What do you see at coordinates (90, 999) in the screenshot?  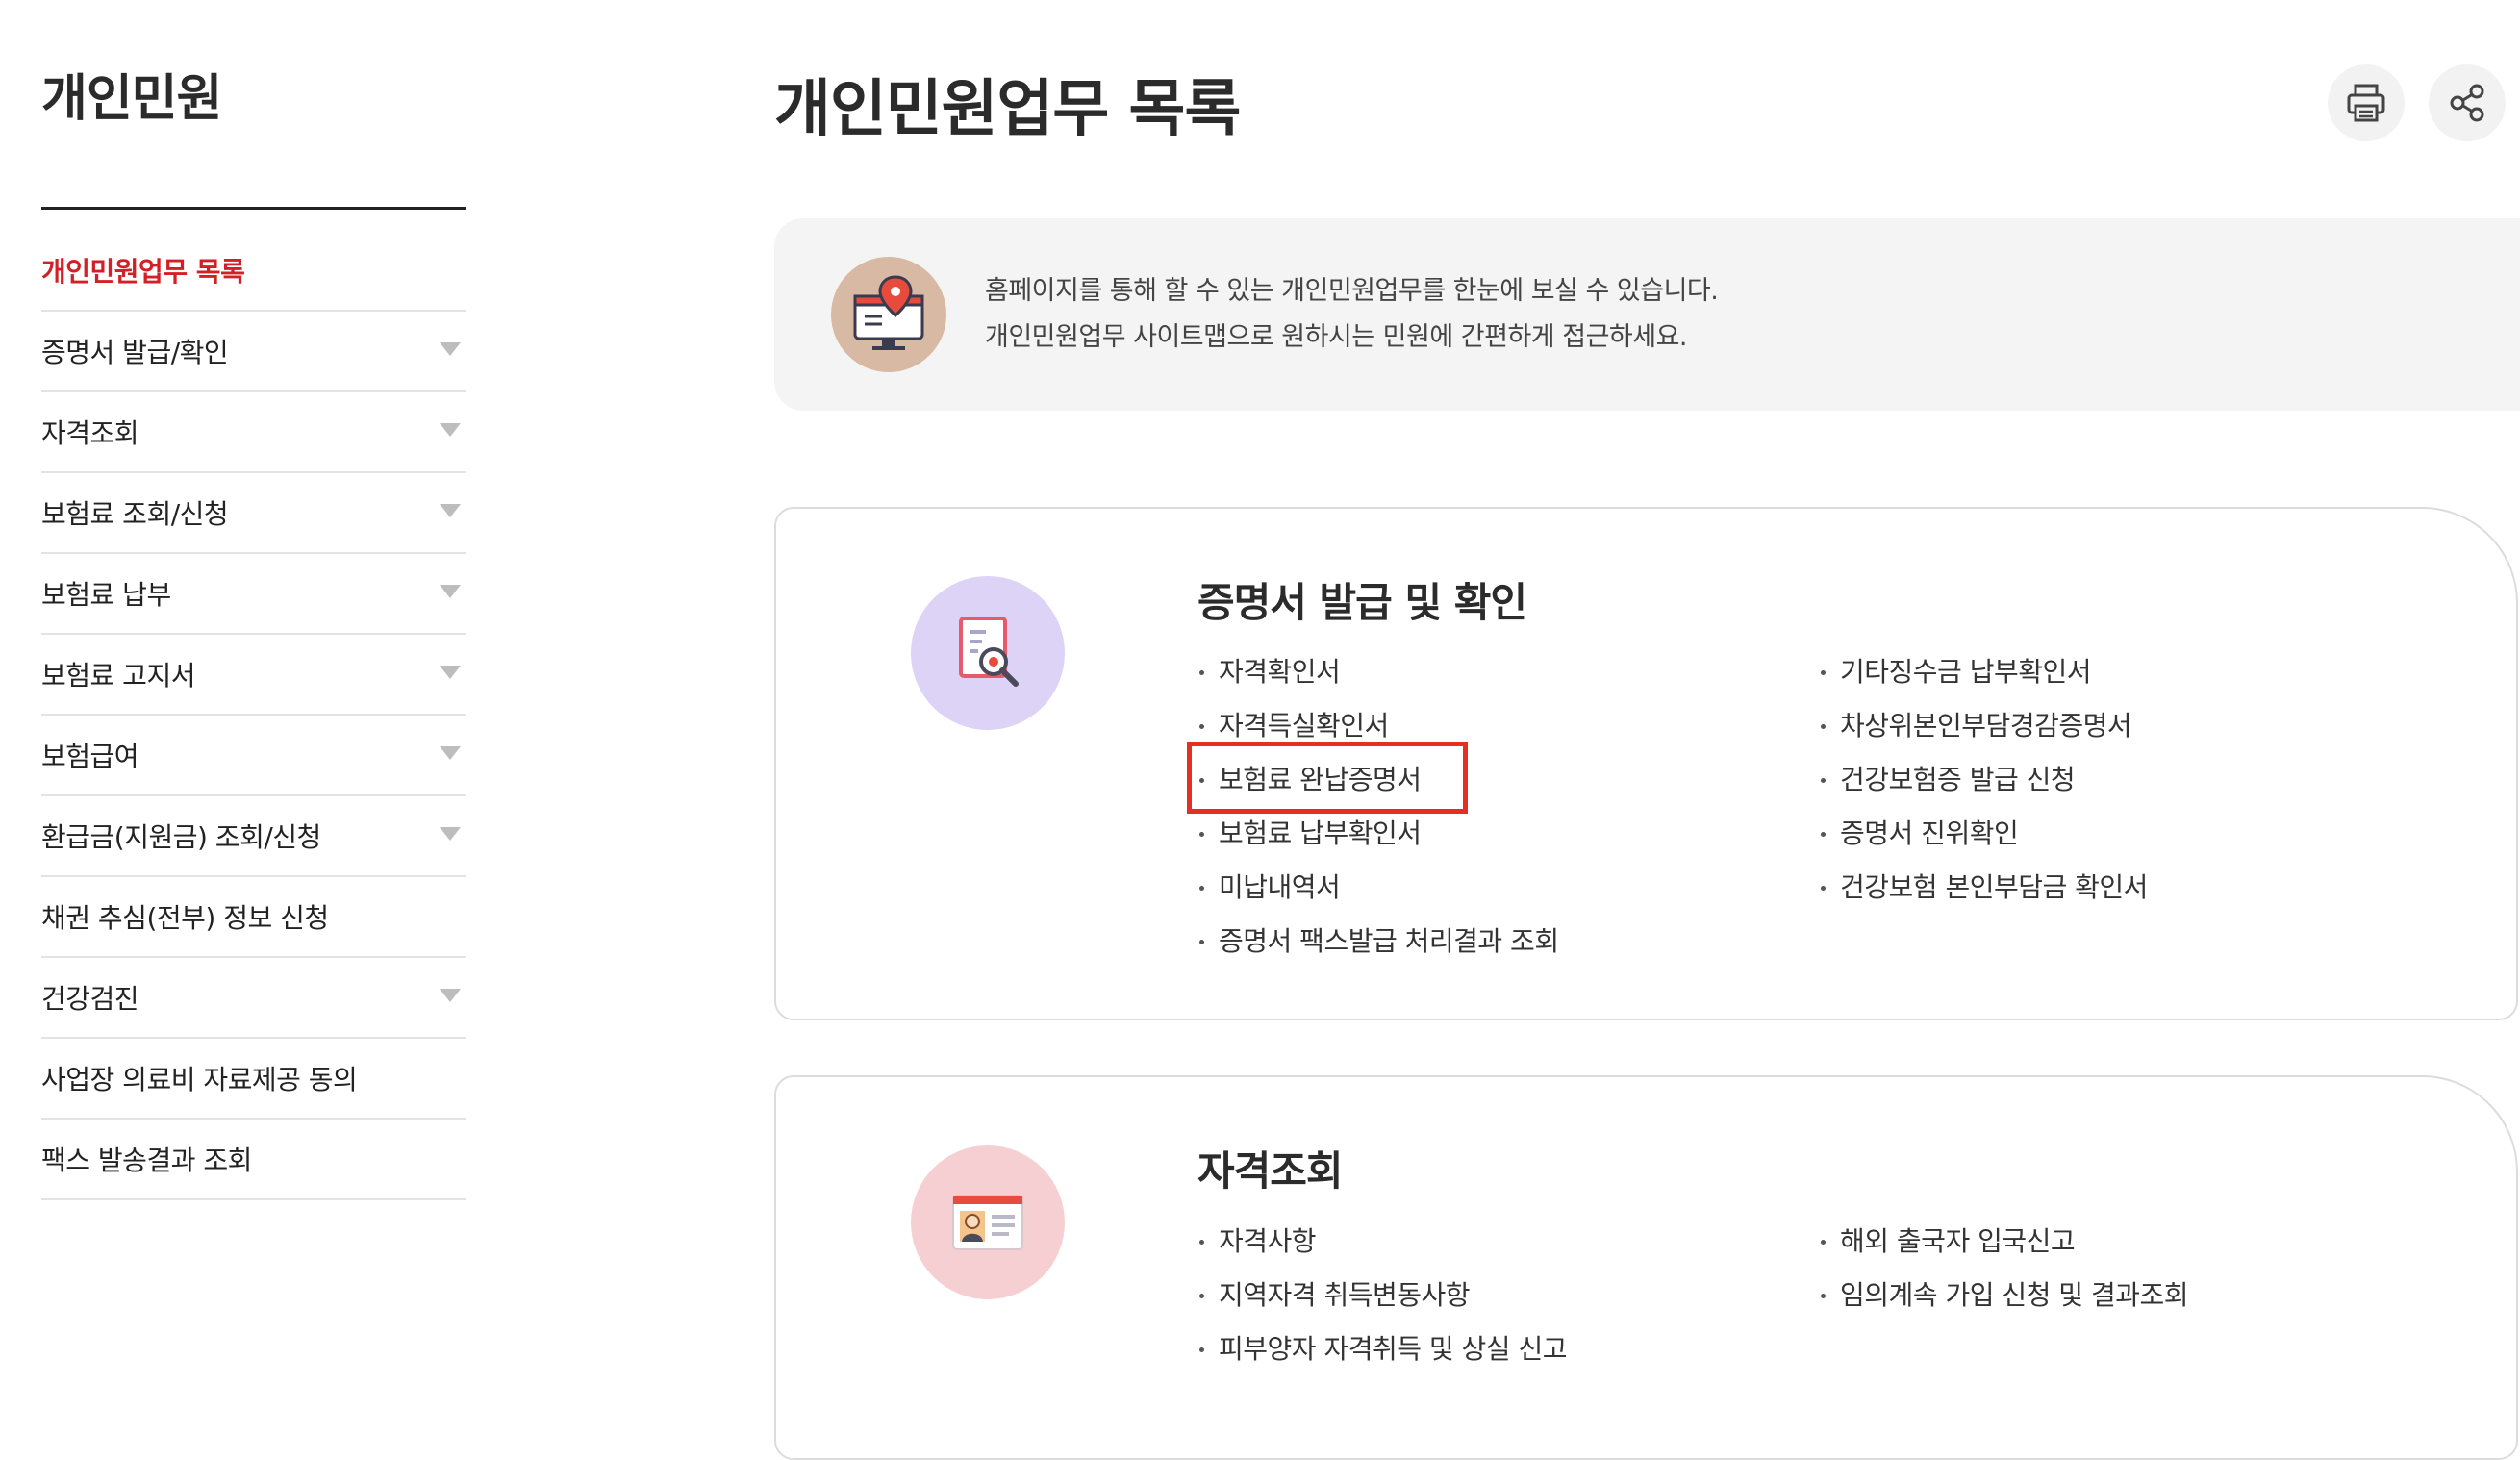 I see `sidebar-item-label: 건강검진` at bounding box center [90, 999].